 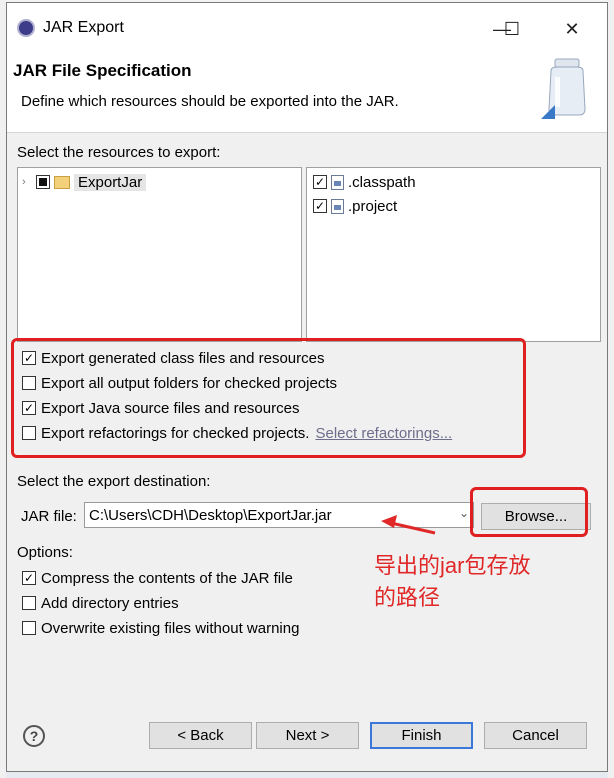 I want to click on maximize-button: ☐, so click(x=512, y=29).